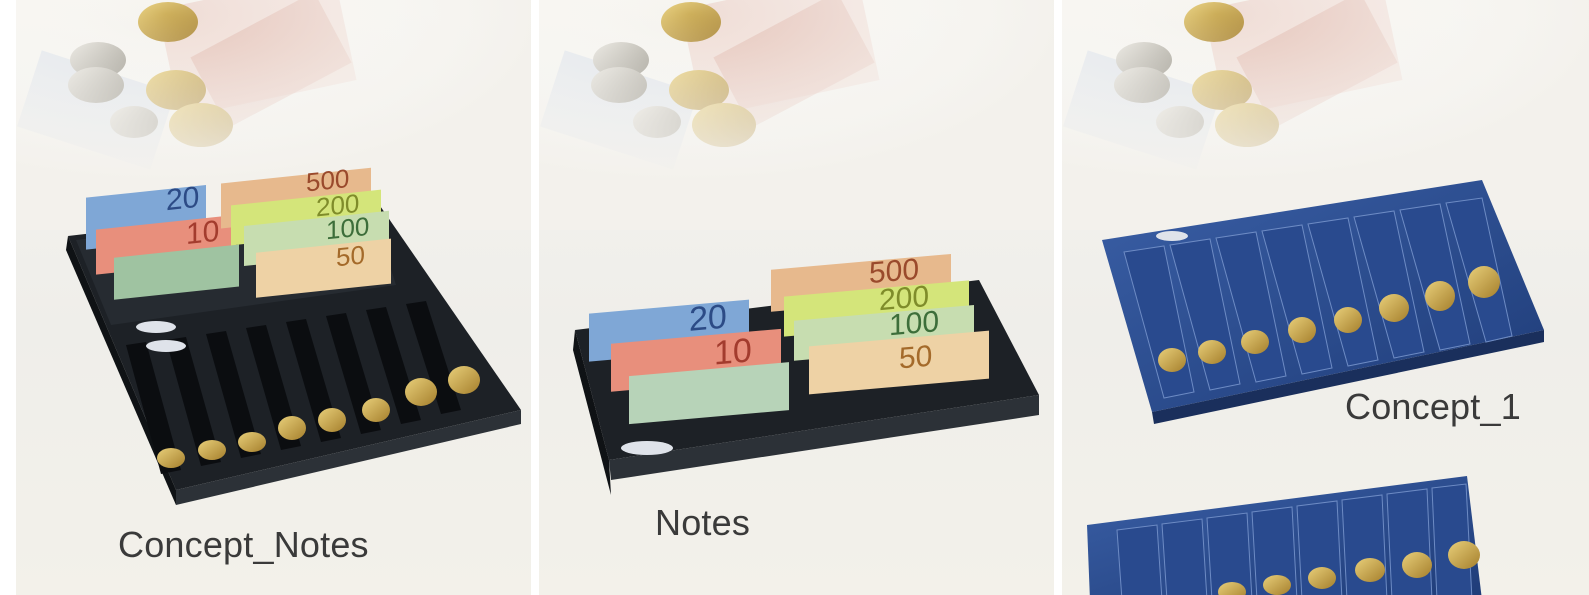  Describe the element at coordinates (243, 544) in the screenshot. I see `product-caption: Concept_Notes` at that location.